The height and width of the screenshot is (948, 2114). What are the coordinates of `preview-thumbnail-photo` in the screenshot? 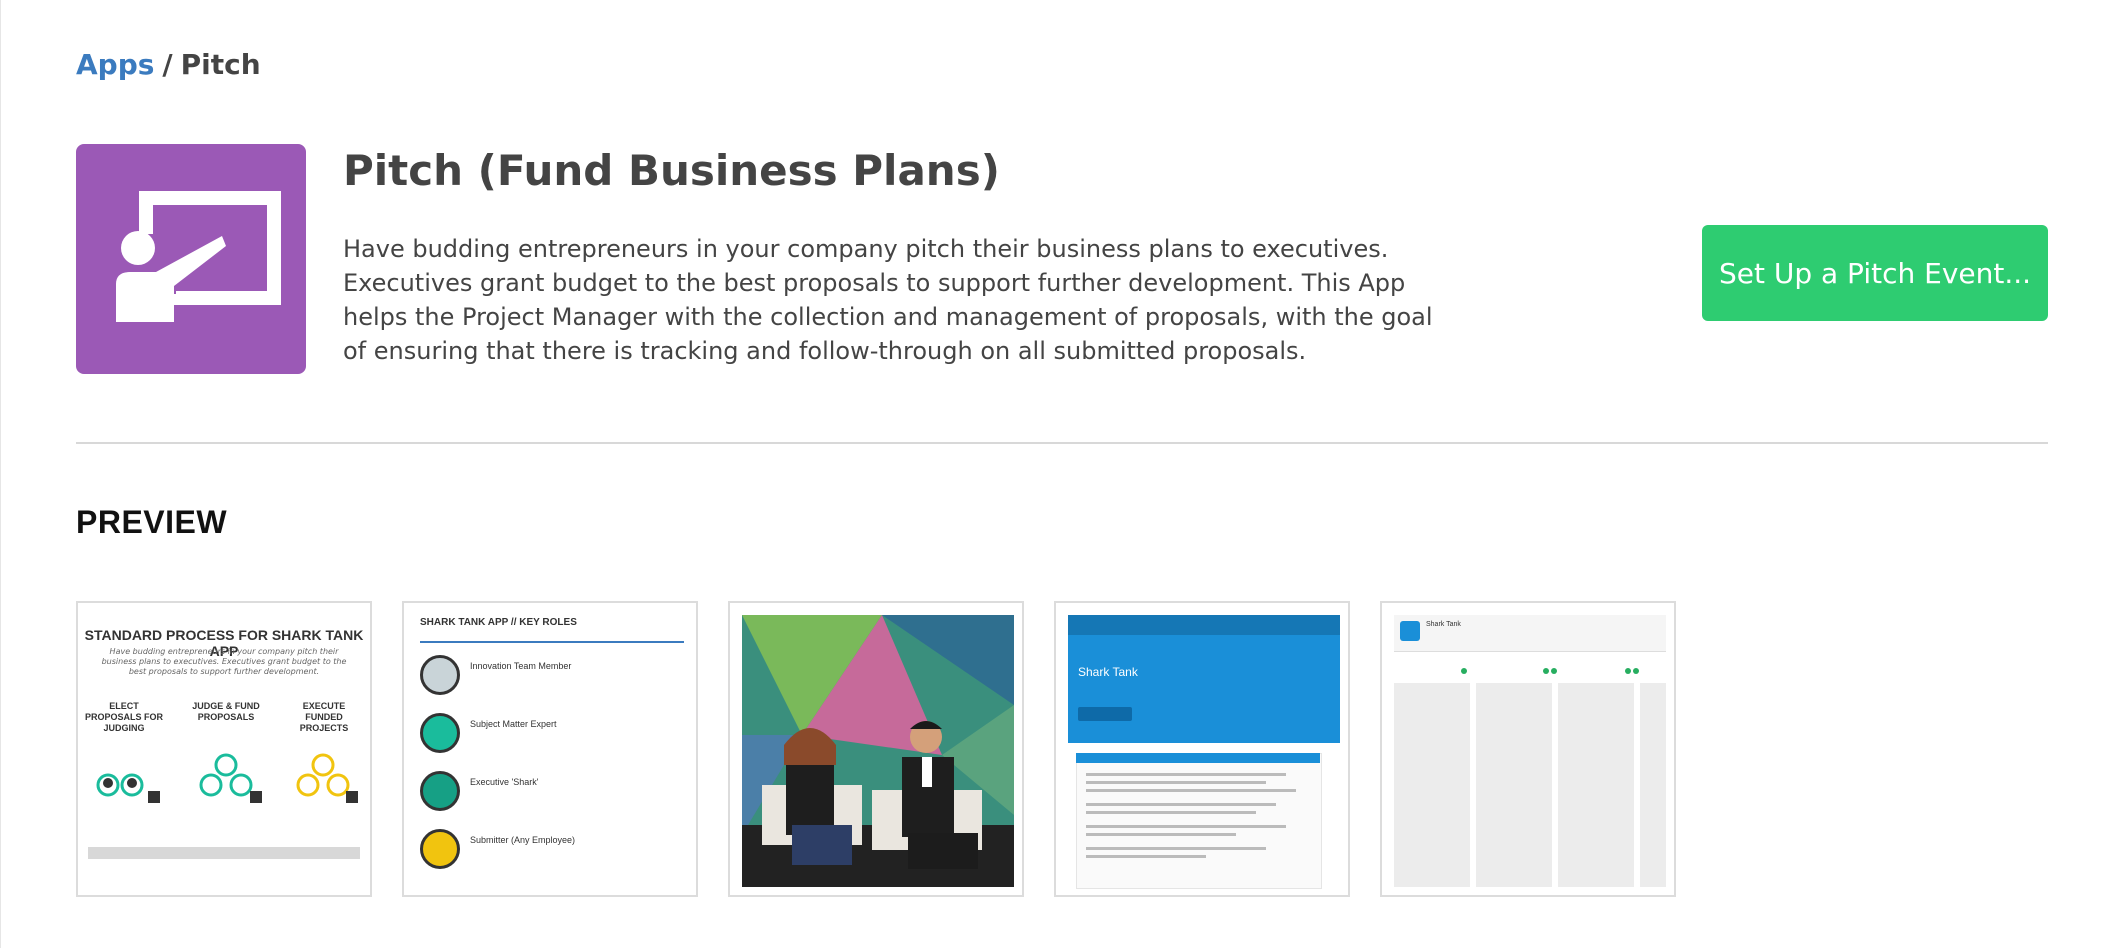 It's located at (876, 749).